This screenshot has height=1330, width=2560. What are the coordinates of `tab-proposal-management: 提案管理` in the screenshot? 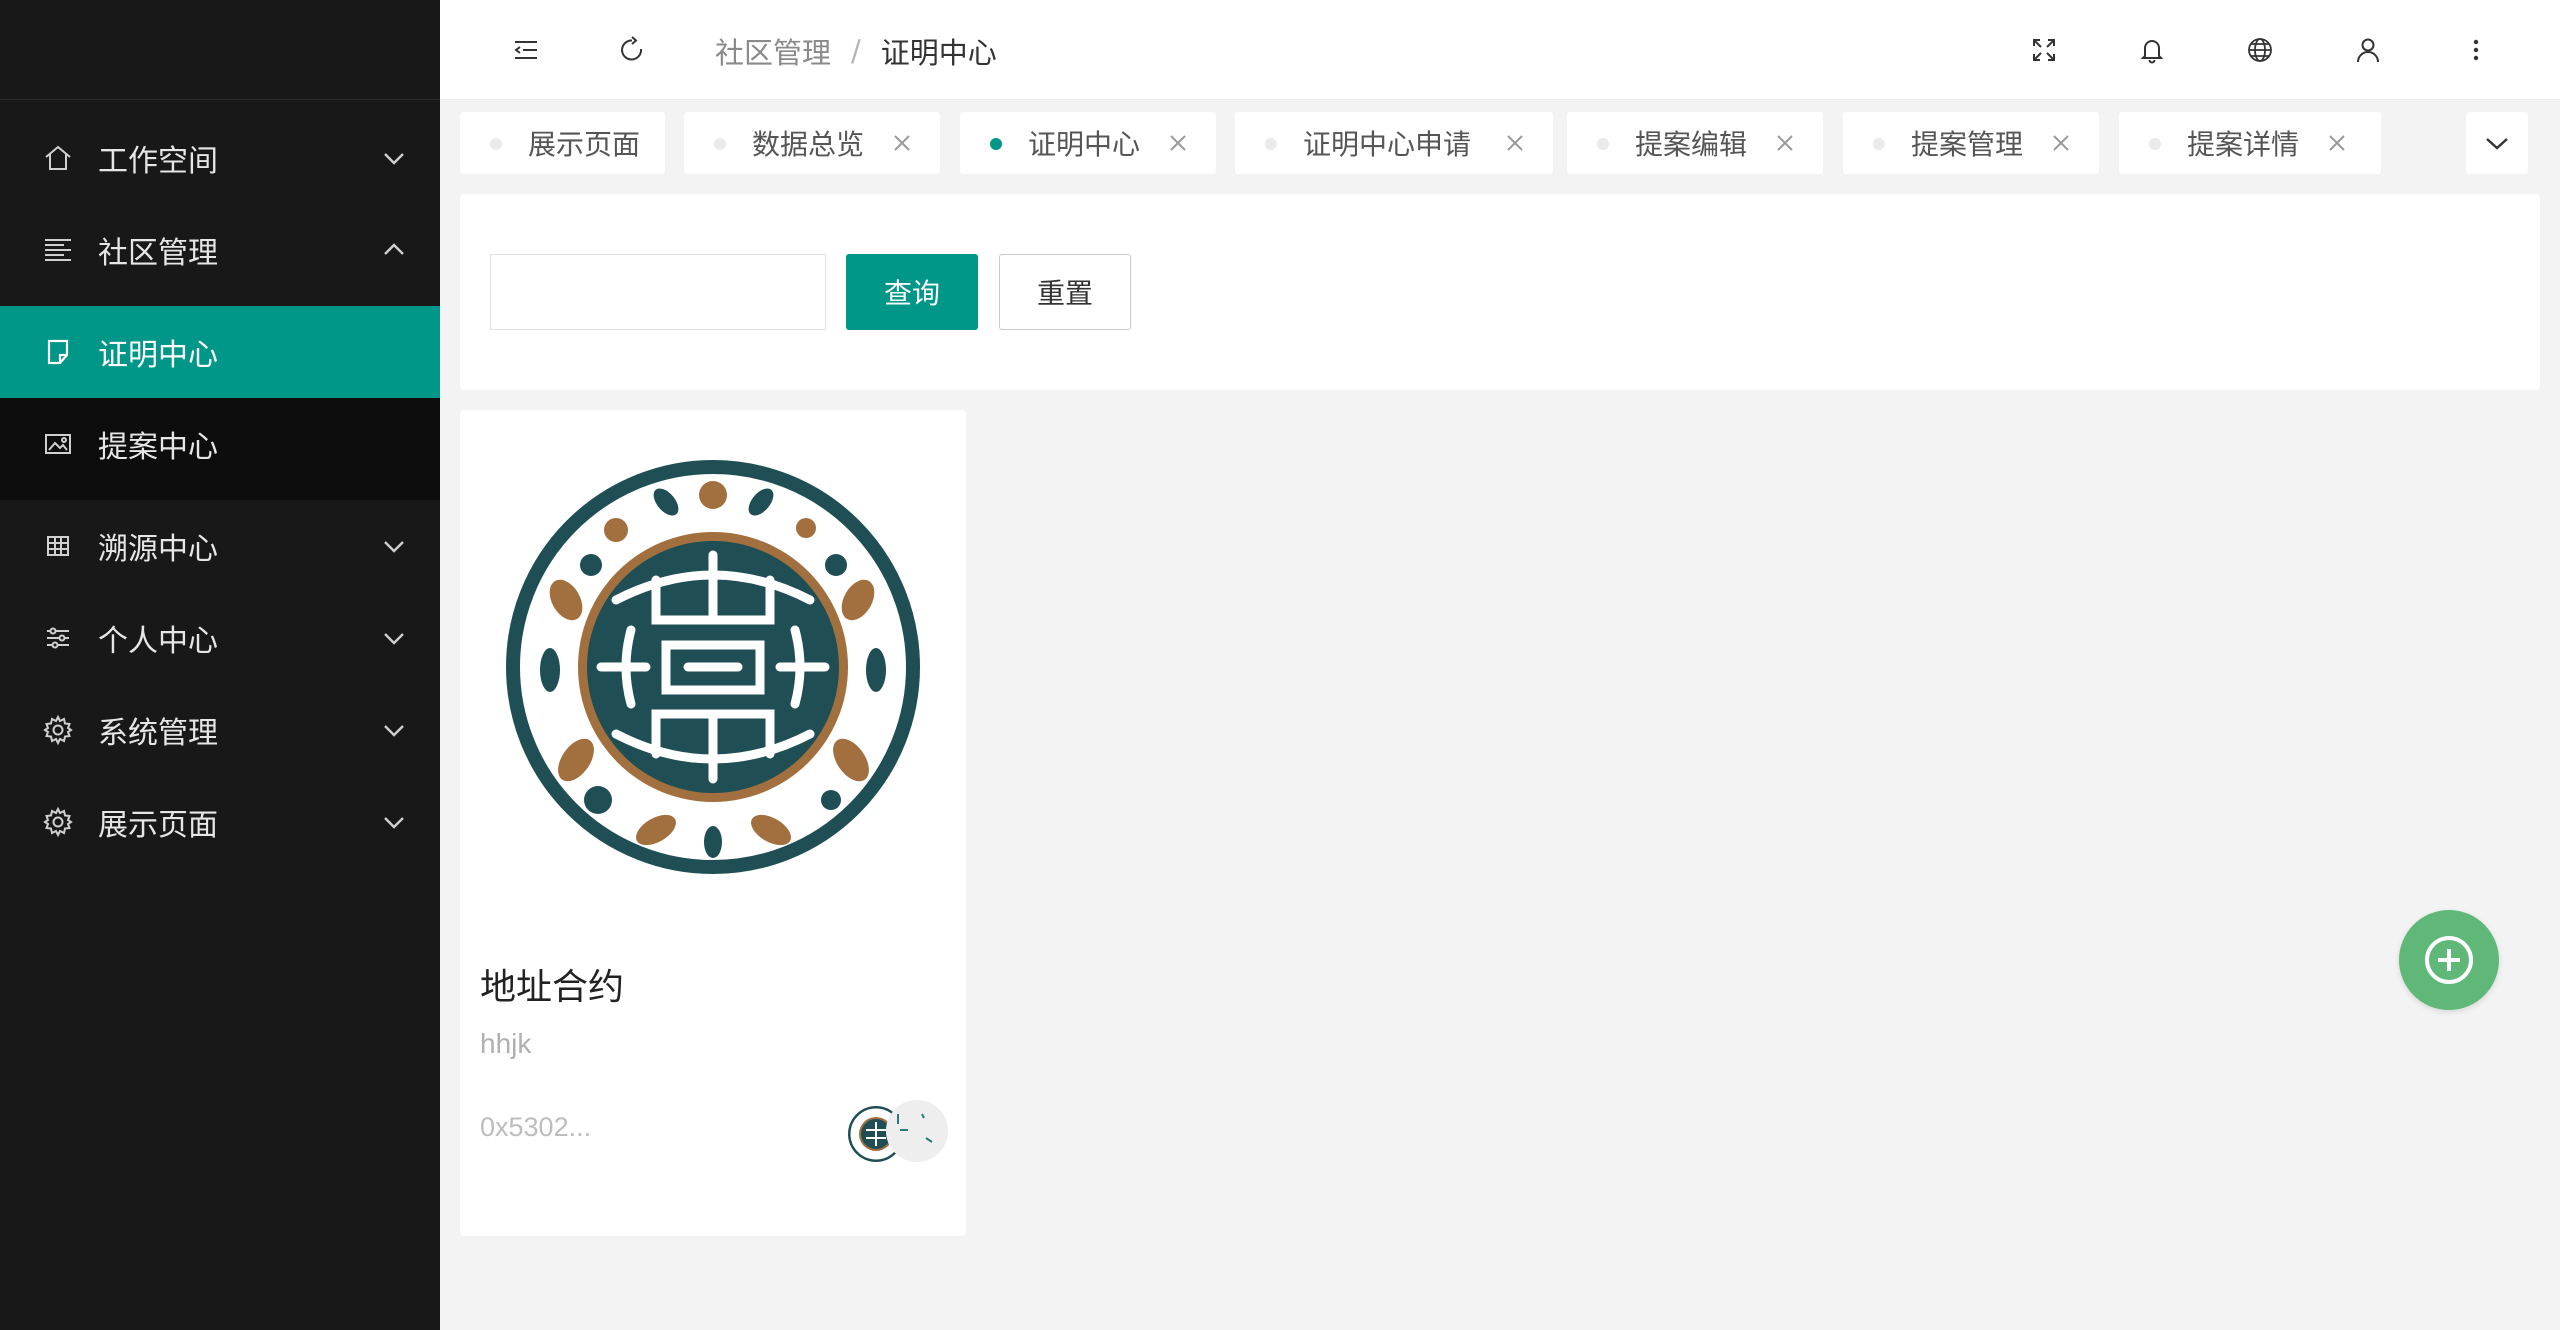 It's located at (1971, 143).